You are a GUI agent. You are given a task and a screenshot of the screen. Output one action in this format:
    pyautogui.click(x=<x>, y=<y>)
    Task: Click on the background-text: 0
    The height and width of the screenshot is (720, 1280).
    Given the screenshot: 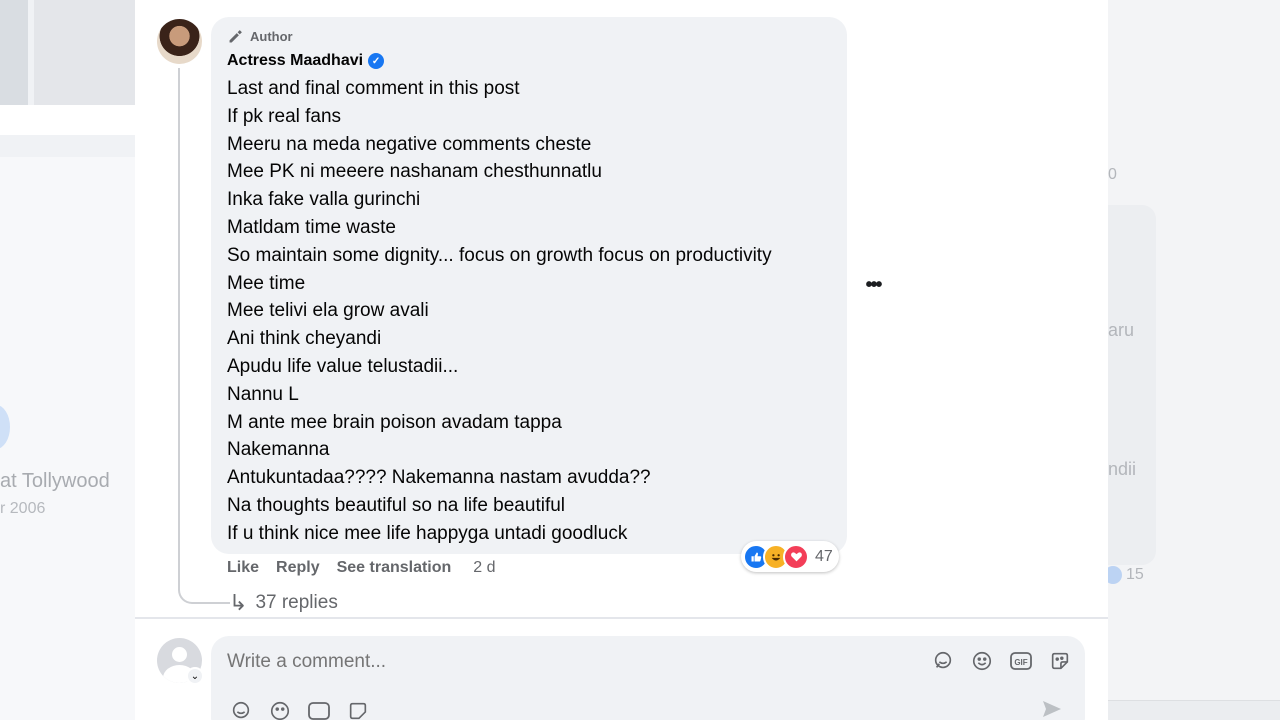 What is the action you would take?
    pyautogui.click(x=1112, y=174)
    